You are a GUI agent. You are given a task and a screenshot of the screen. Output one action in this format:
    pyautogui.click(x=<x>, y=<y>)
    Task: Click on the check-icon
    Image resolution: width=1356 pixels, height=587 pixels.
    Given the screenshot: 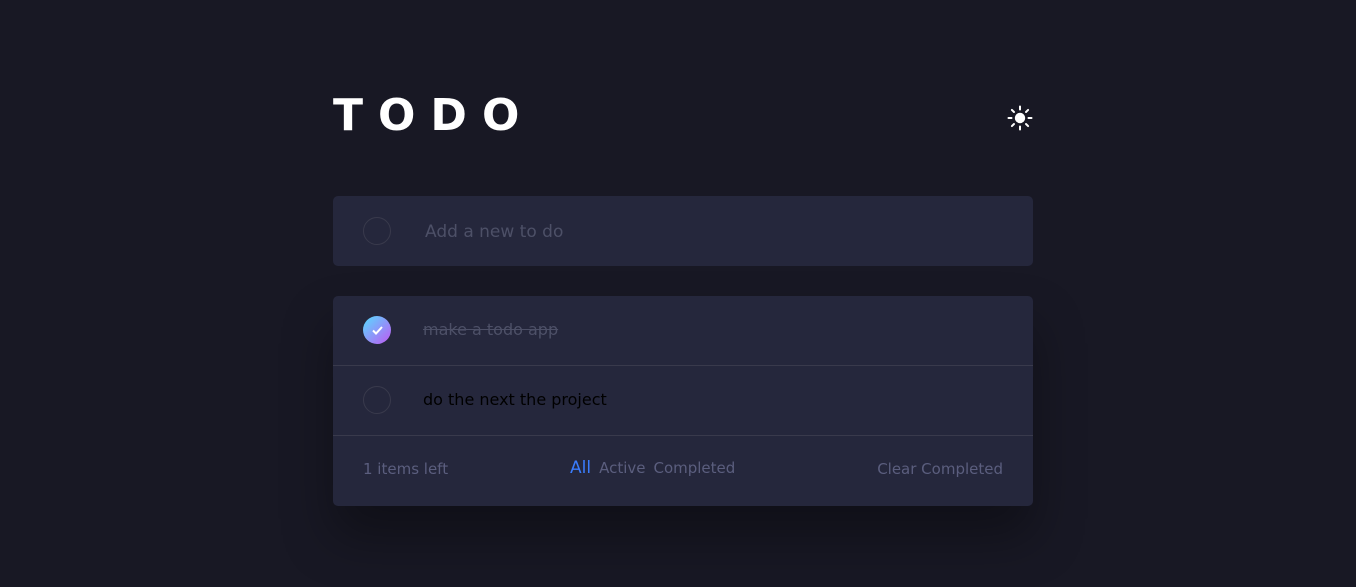 What is the action you would take?
    pyautogui.click(x=377, y=330)
    